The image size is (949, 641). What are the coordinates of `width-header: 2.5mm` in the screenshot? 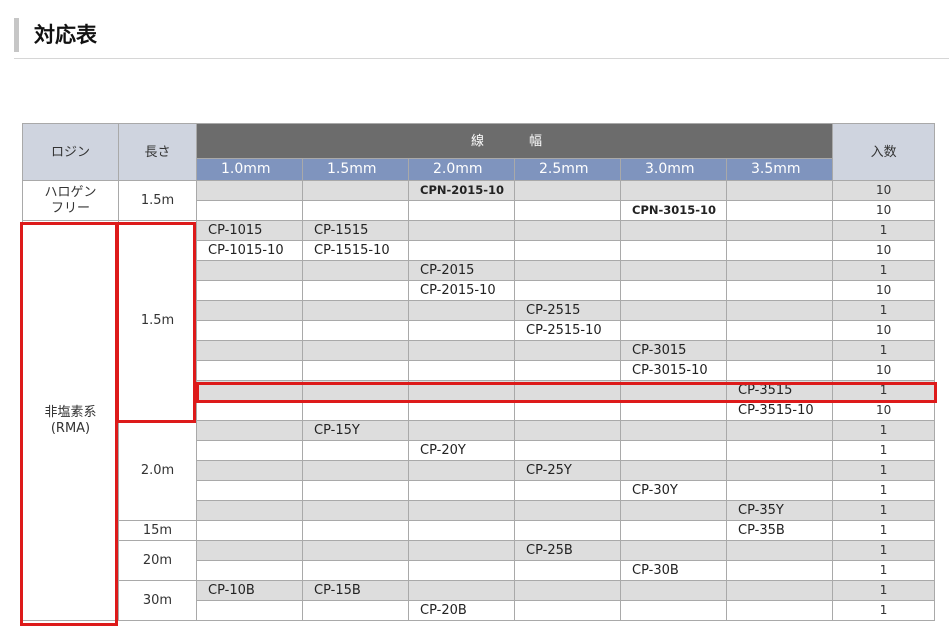 It's located at (567, 169).